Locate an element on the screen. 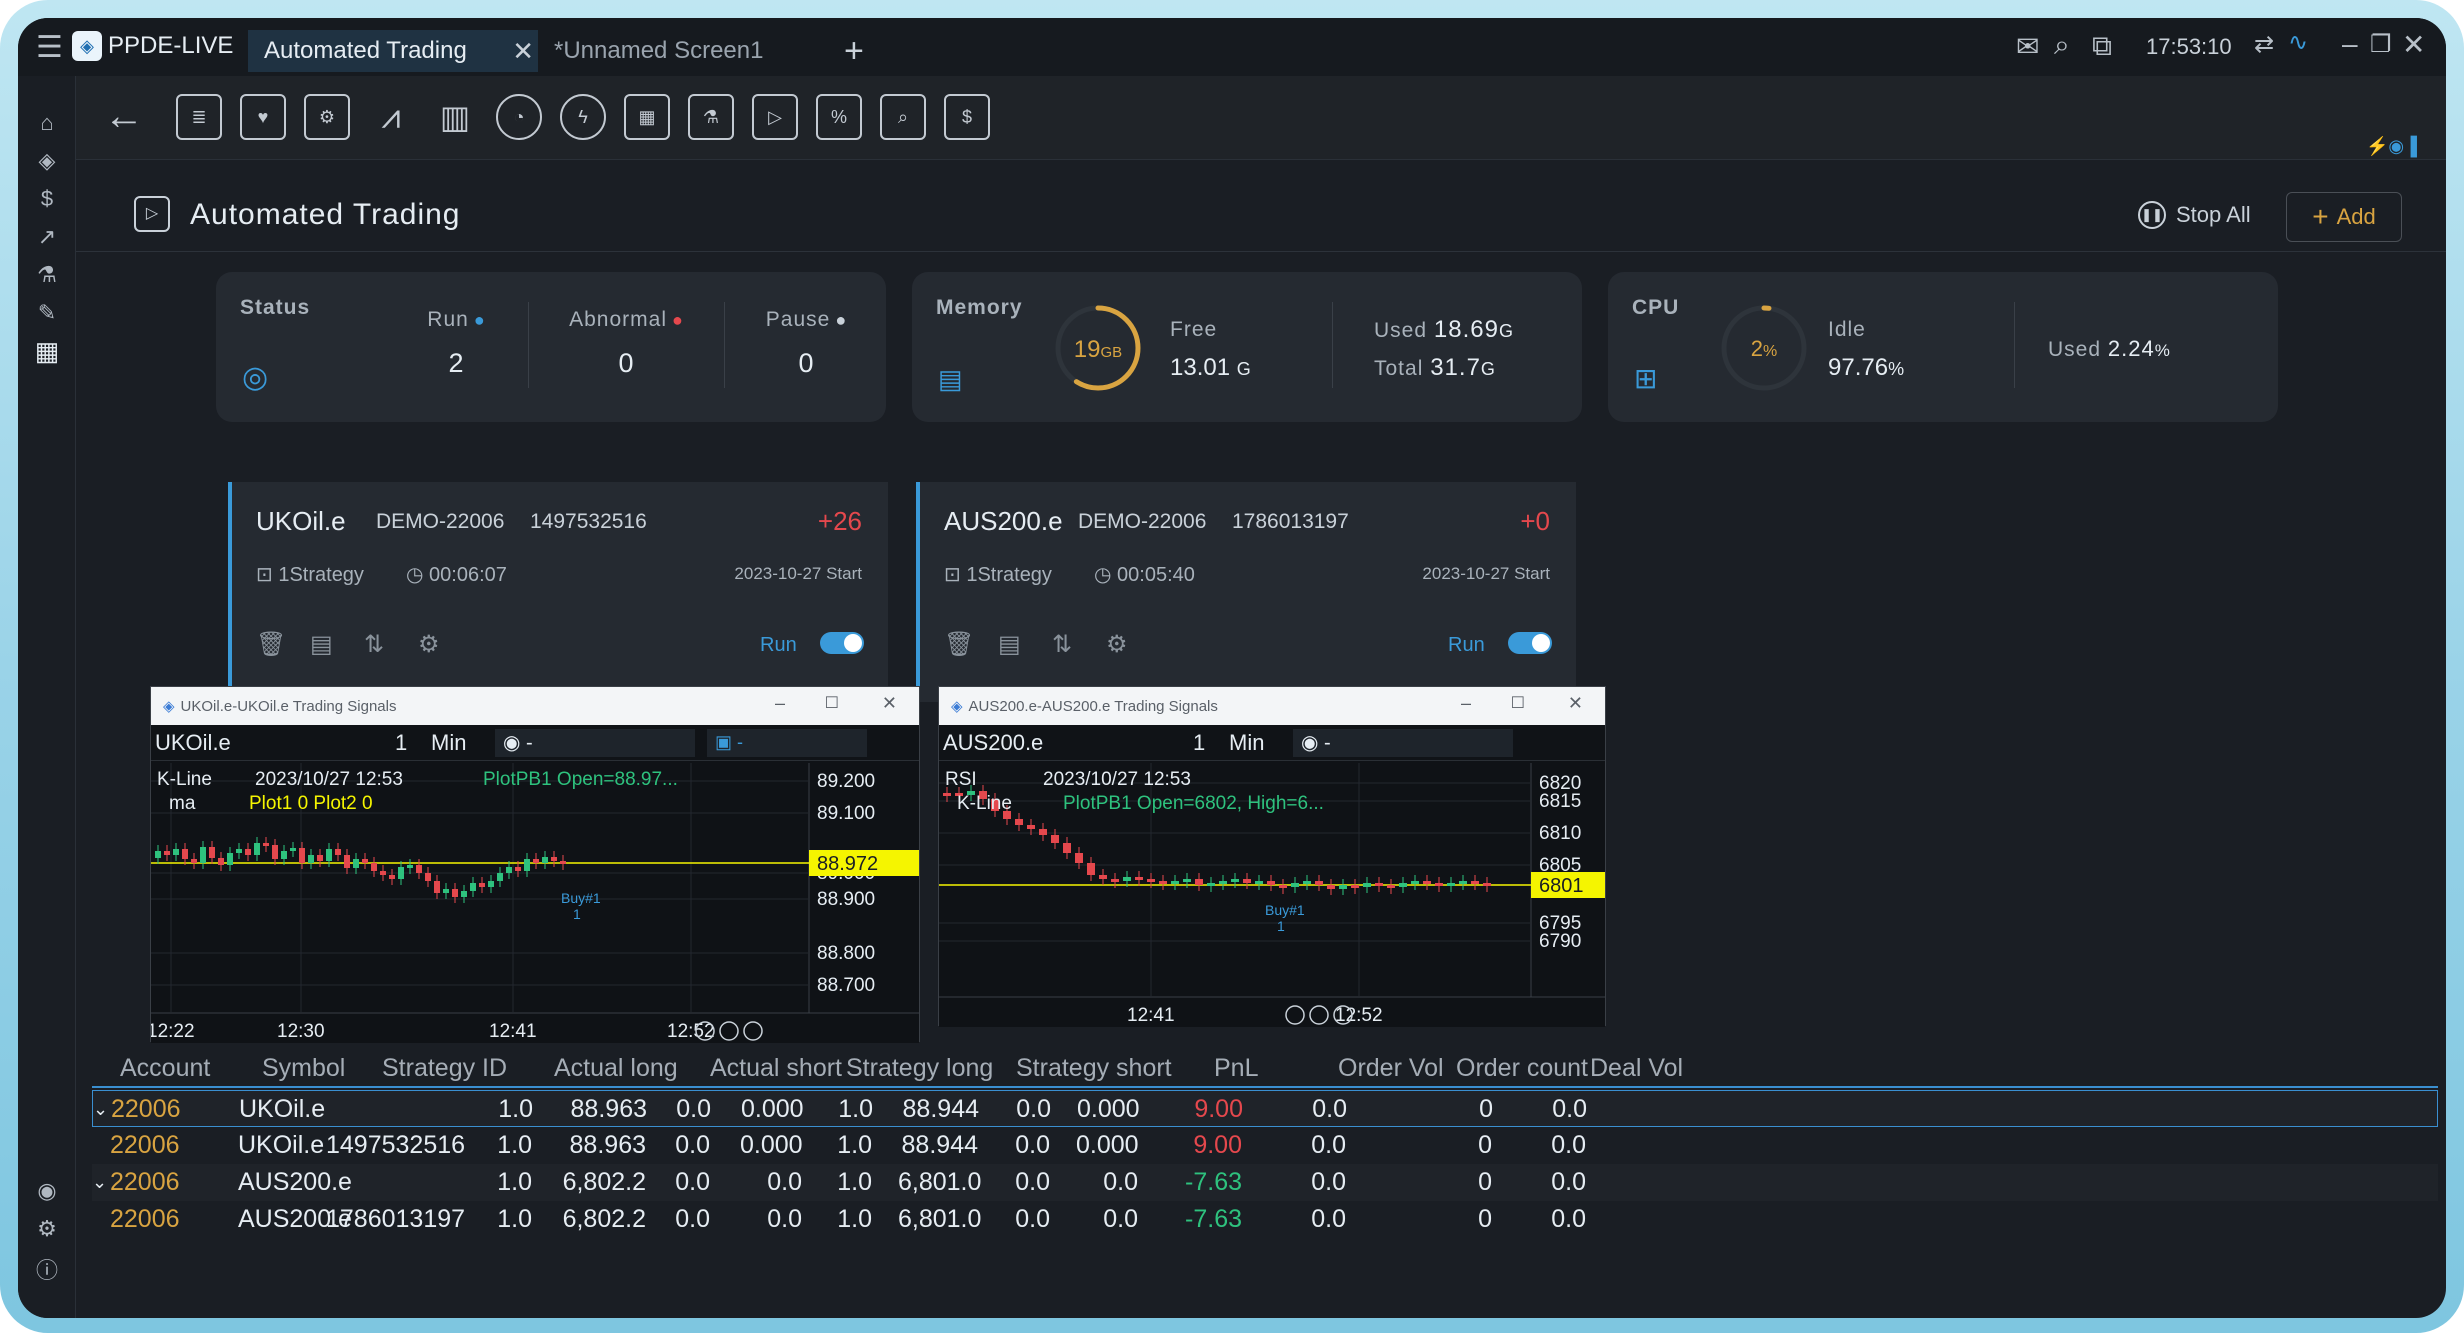  chart-window-titlebar: ◈ UKOil.e-UKOil.e Trading Signals – ☐ ✕ is located at coordinates (535, 706).